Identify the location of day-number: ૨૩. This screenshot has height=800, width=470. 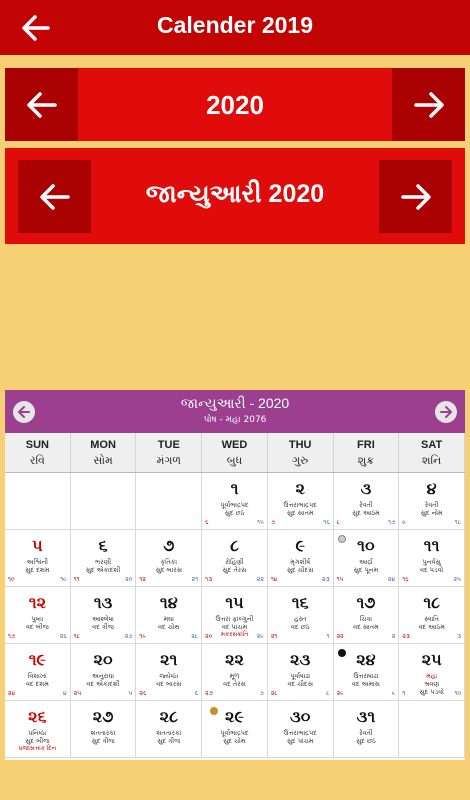
(300, 659).